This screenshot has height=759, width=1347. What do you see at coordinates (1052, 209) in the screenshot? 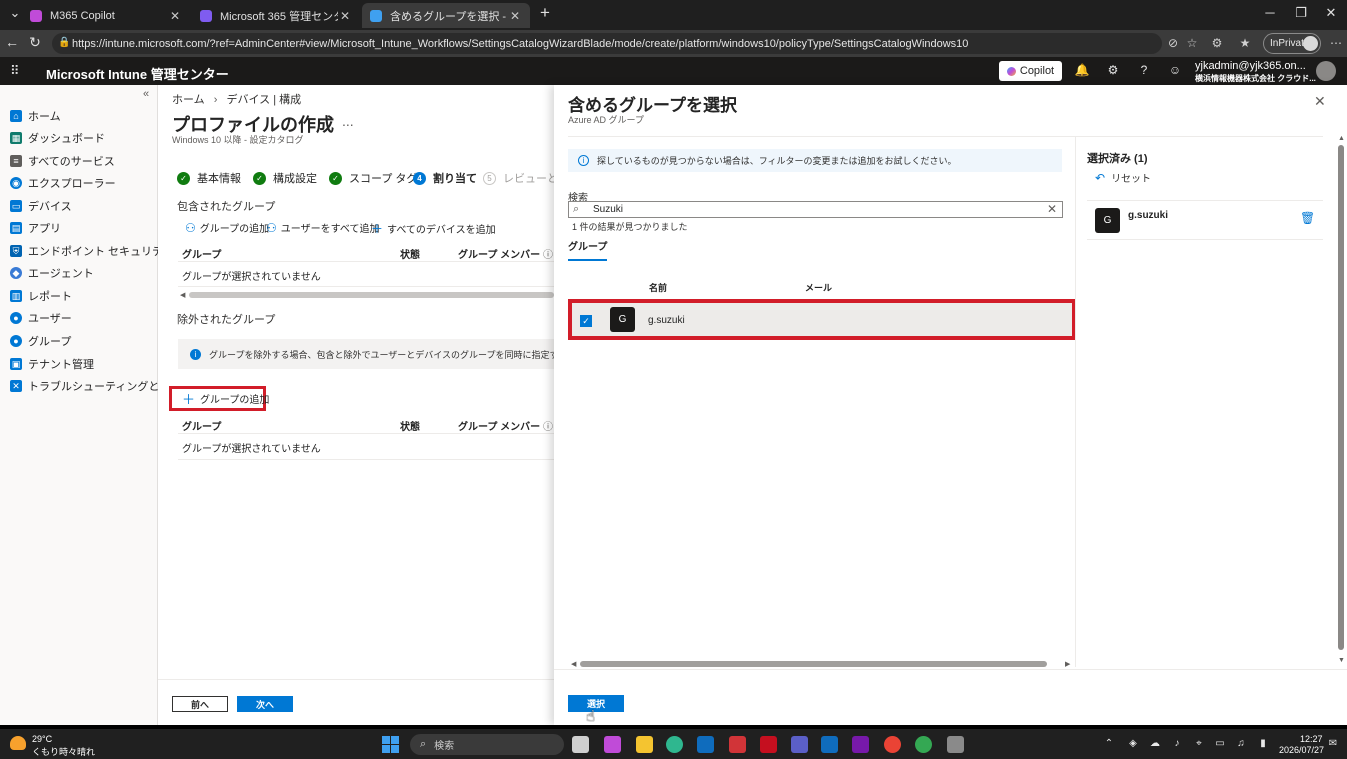
I see `clear-icon: ✕` at bounding box center [1052, 209].